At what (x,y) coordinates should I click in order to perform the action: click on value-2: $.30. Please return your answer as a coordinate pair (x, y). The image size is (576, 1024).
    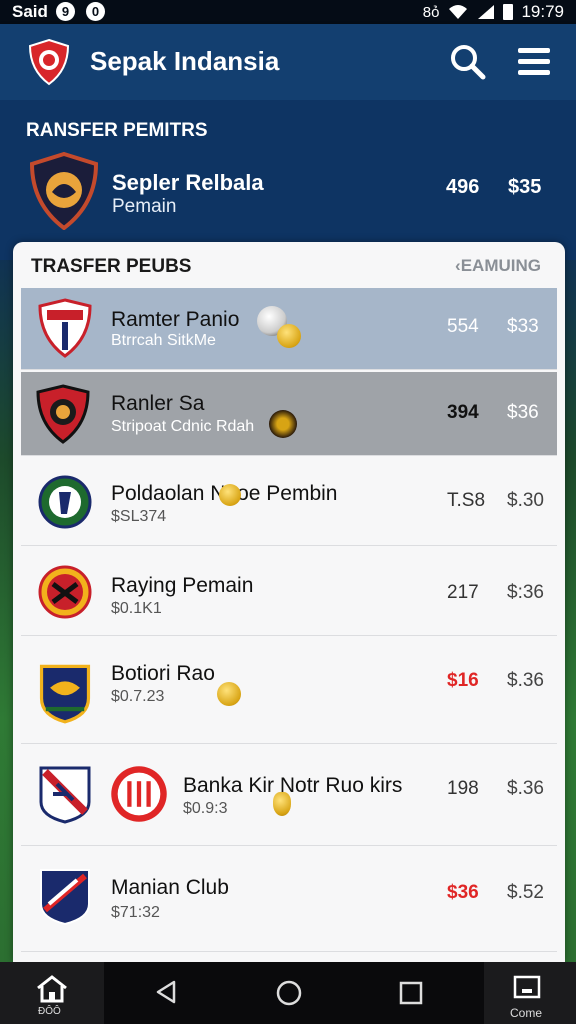
    Looking at the image, I should click on (525, 500).